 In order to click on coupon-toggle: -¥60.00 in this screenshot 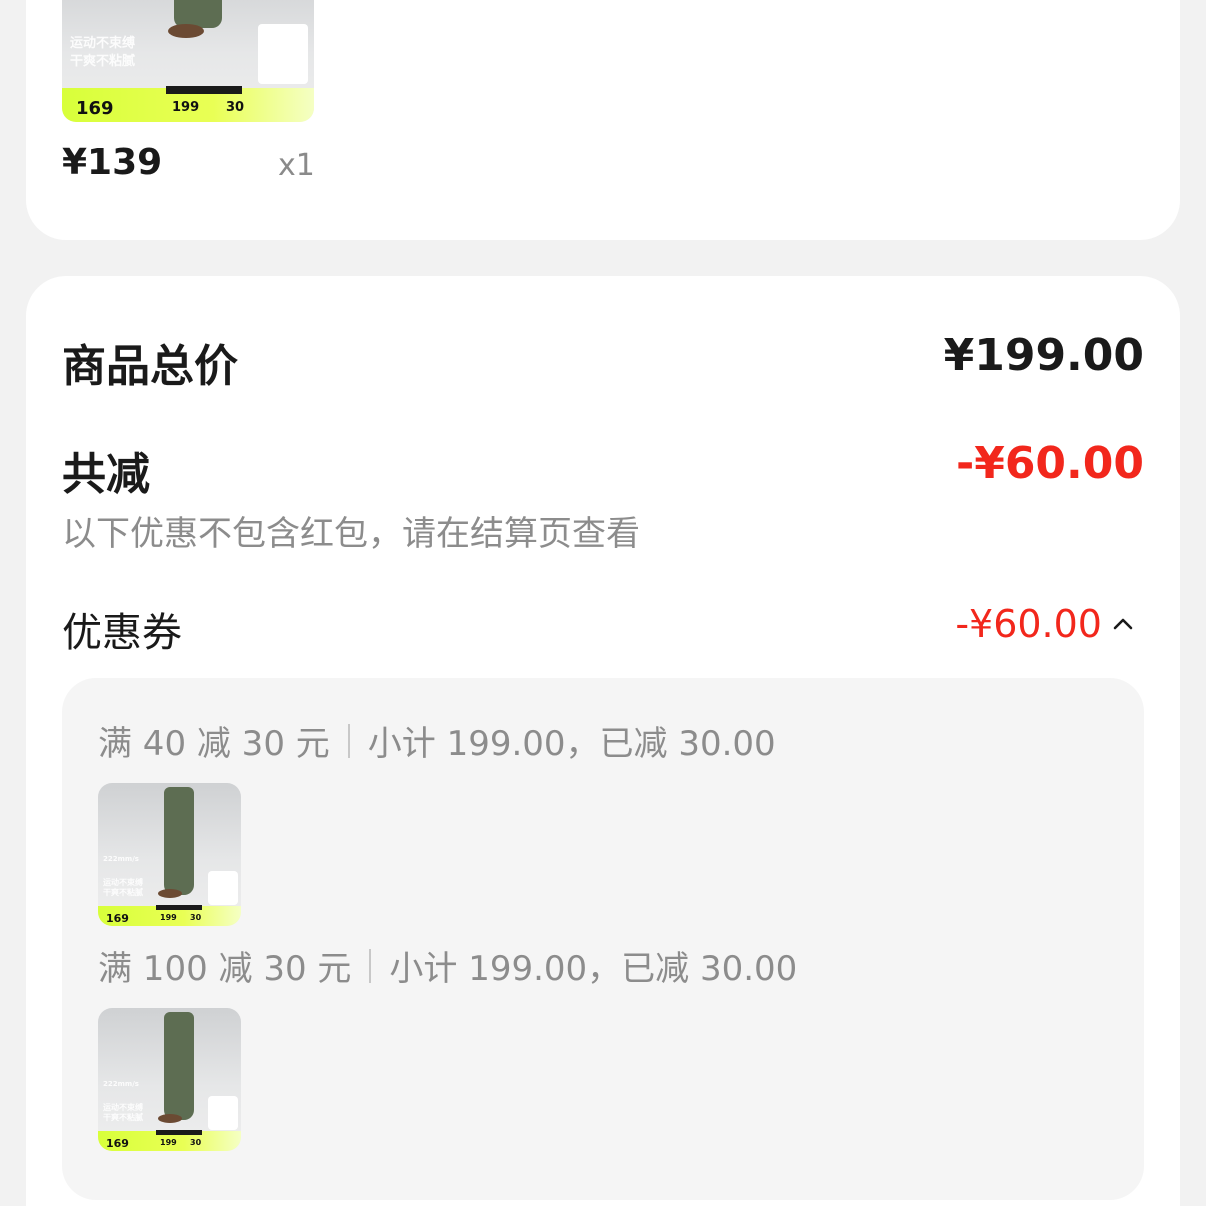, I will do `click(1044, 624)`.